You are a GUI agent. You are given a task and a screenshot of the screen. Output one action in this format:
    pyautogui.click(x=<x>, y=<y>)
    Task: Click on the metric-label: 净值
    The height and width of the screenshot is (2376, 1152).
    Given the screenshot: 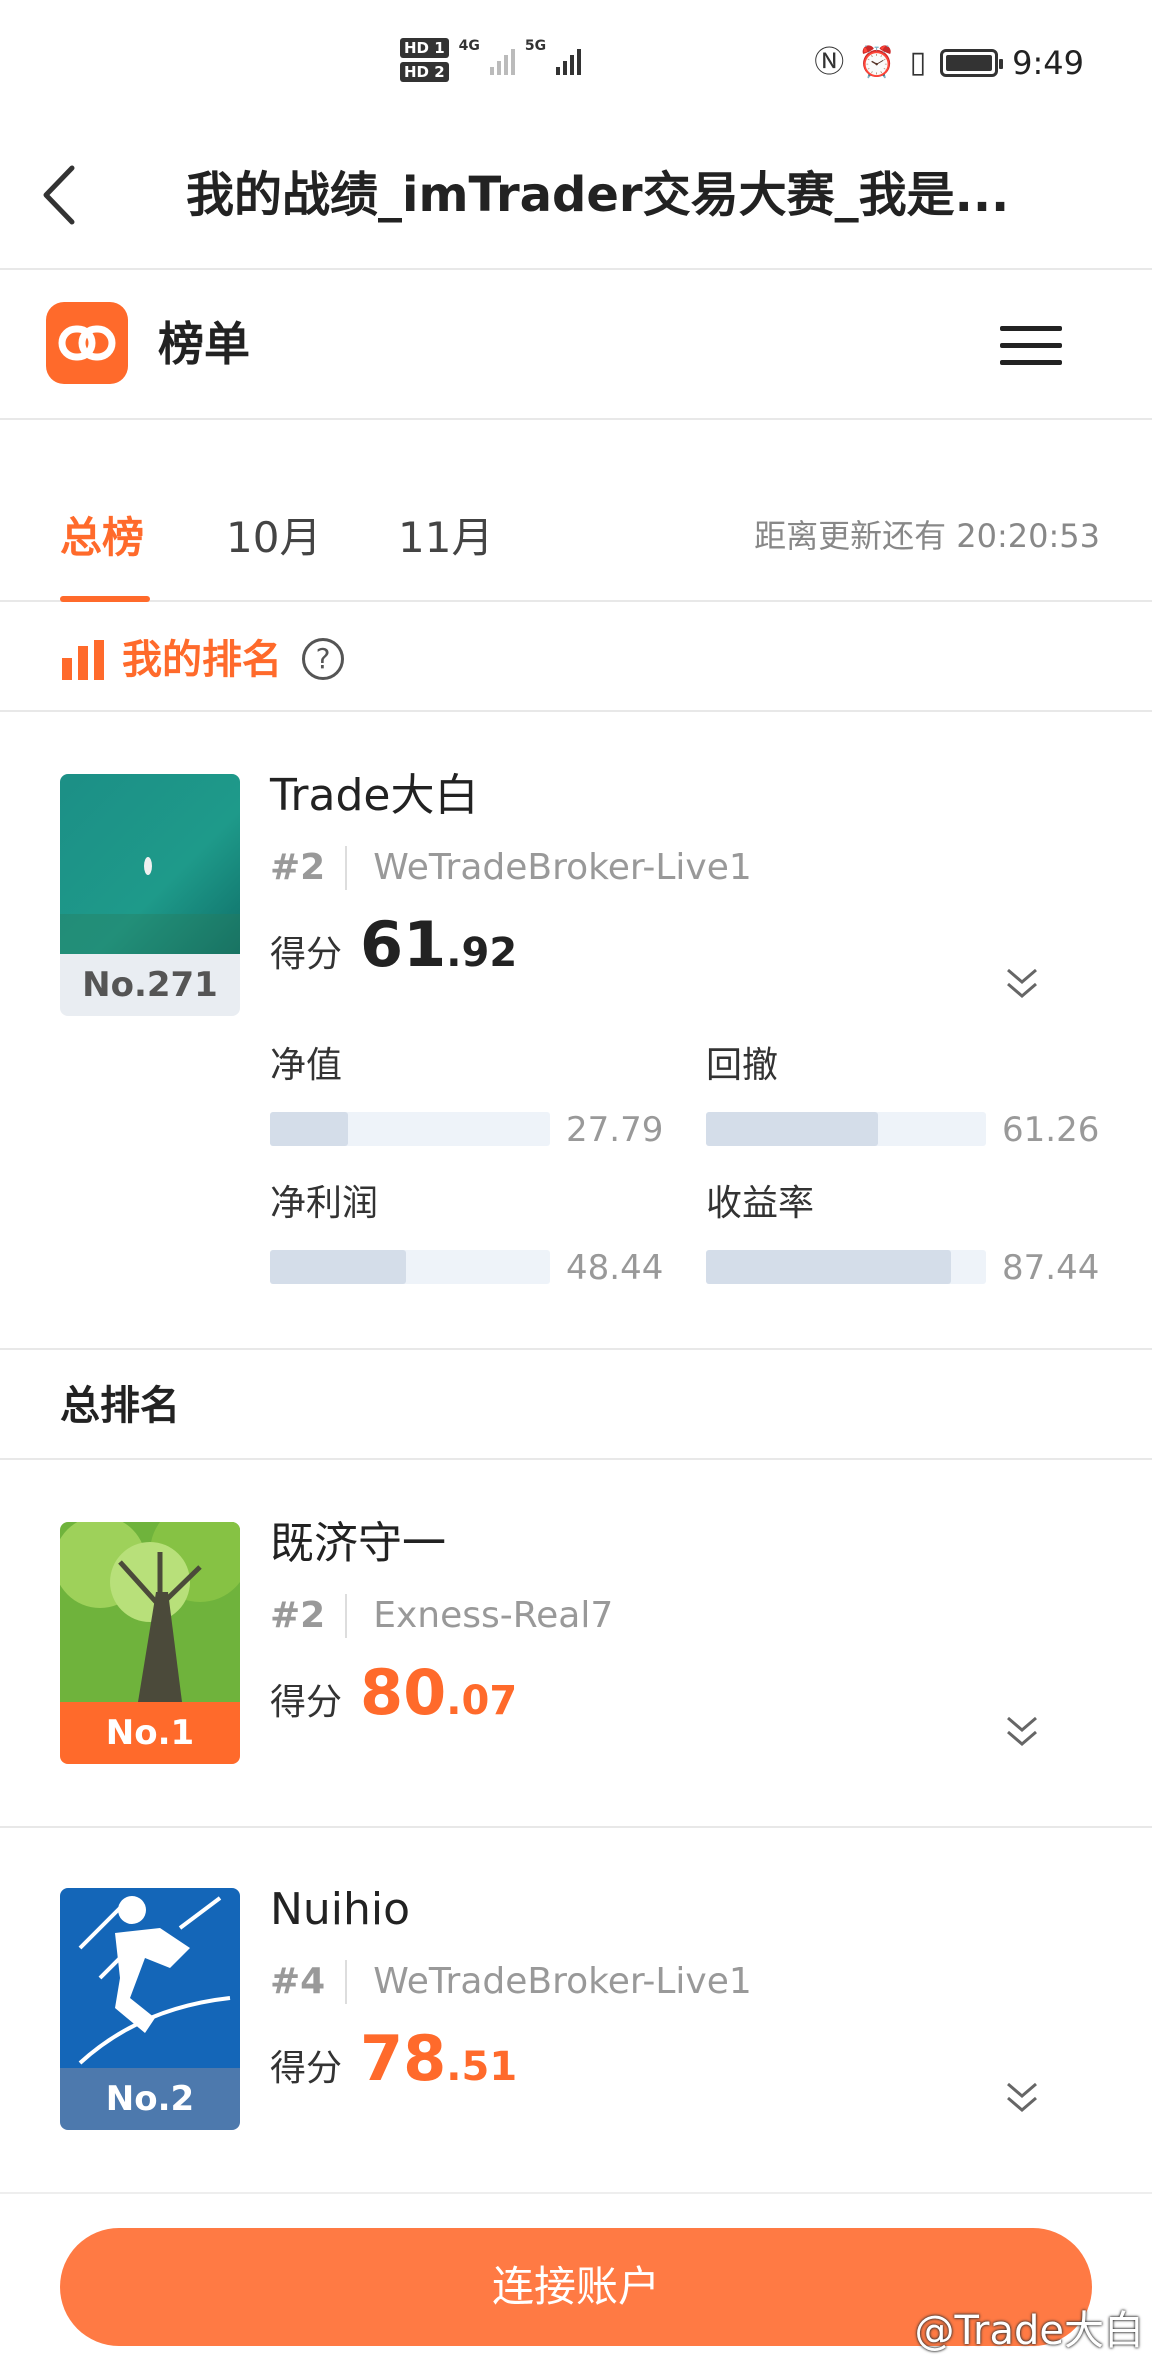 What is the action you would take?
    pyautogui.click(x=306, y=1065)
    